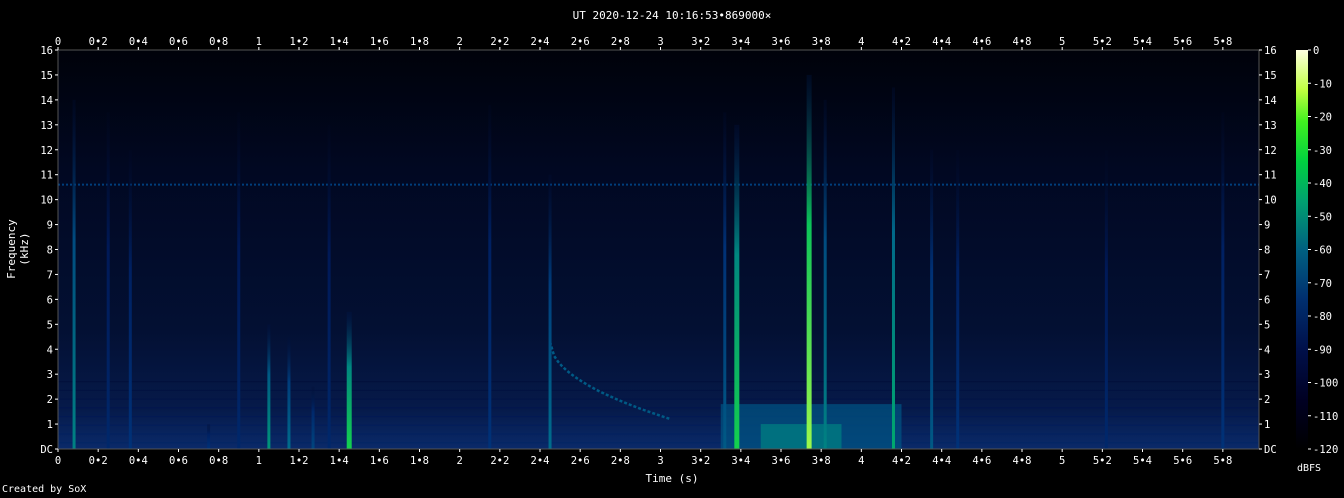 The width and height of the screenshot is (1344, 498). Describe the element at coordinates (419, 461) in the screenshot. I see `x-tick-label: 1•8` at that location.